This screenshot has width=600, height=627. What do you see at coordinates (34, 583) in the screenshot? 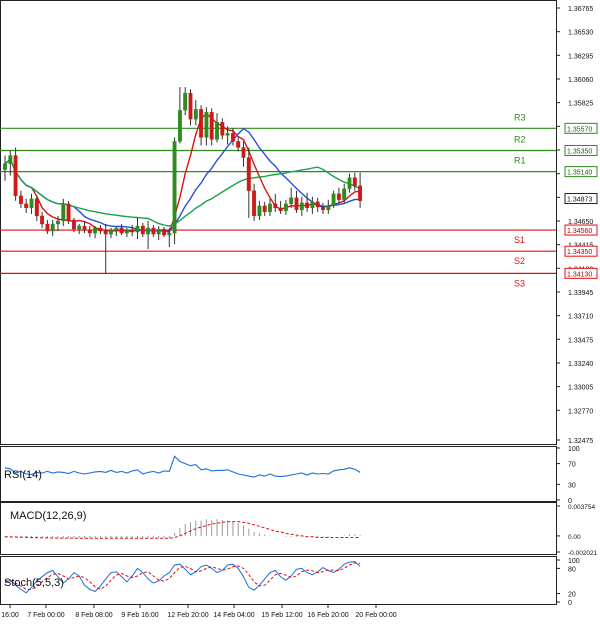
I see `stoch-label: Stoch(5,5,3)` at bounding box center [34, 583].